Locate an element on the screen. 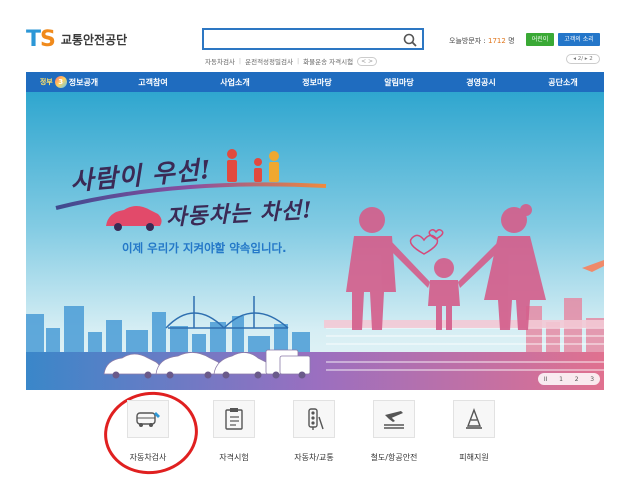 This screenshot has width=632, height=496. clipboard-icon is located at coordinates (234, 419).